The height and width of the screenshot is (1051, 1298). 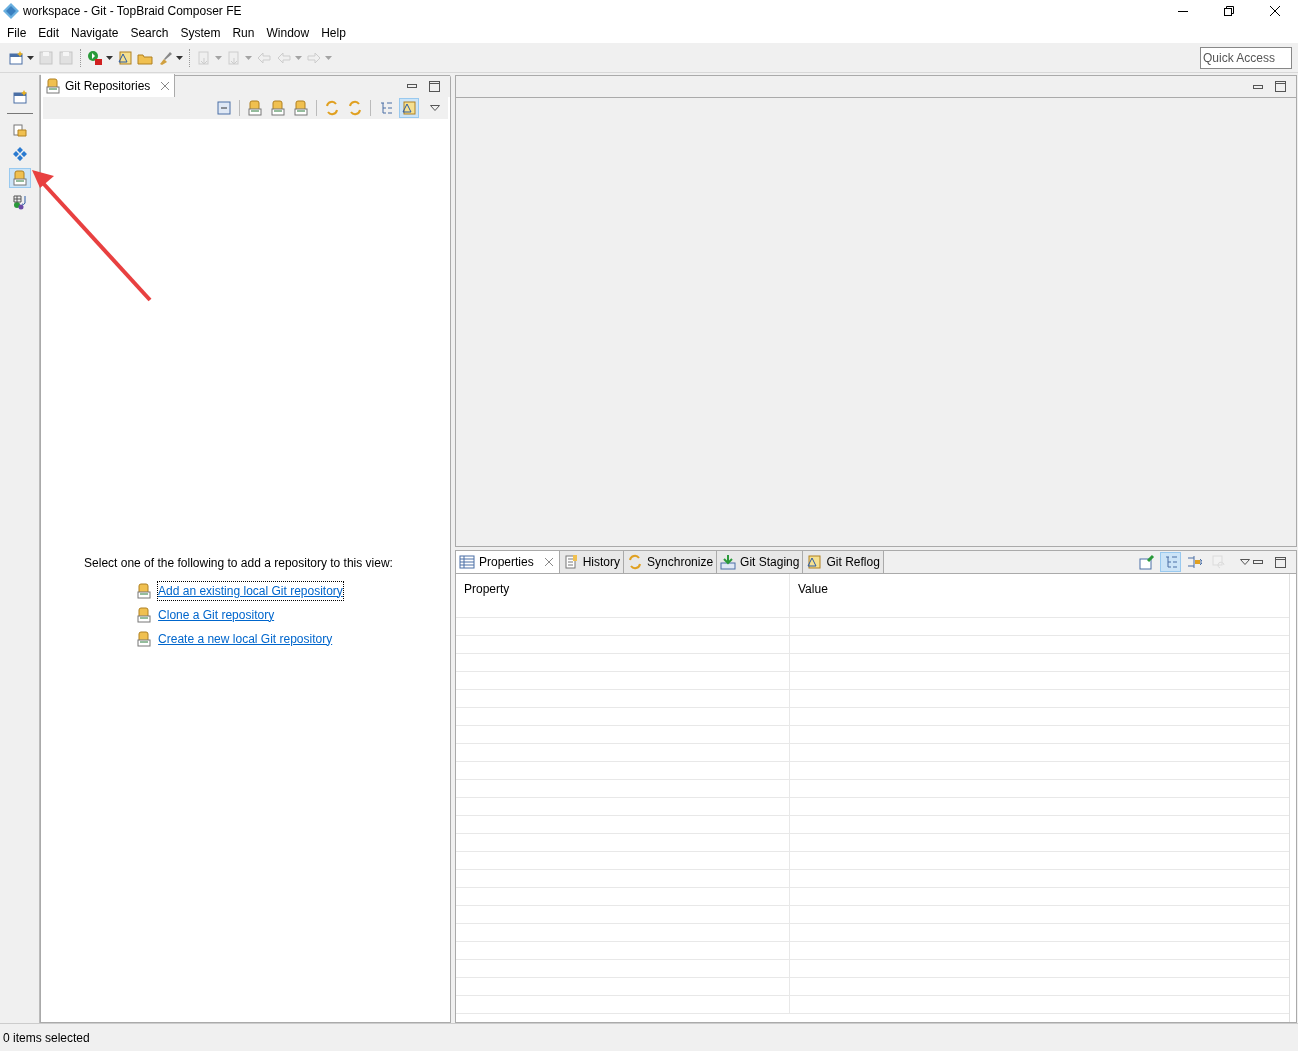 What do you see at coordinates (95, 32) in the screenshot?
I see `menu-item: Navigate` at bounding box center [95, 32].